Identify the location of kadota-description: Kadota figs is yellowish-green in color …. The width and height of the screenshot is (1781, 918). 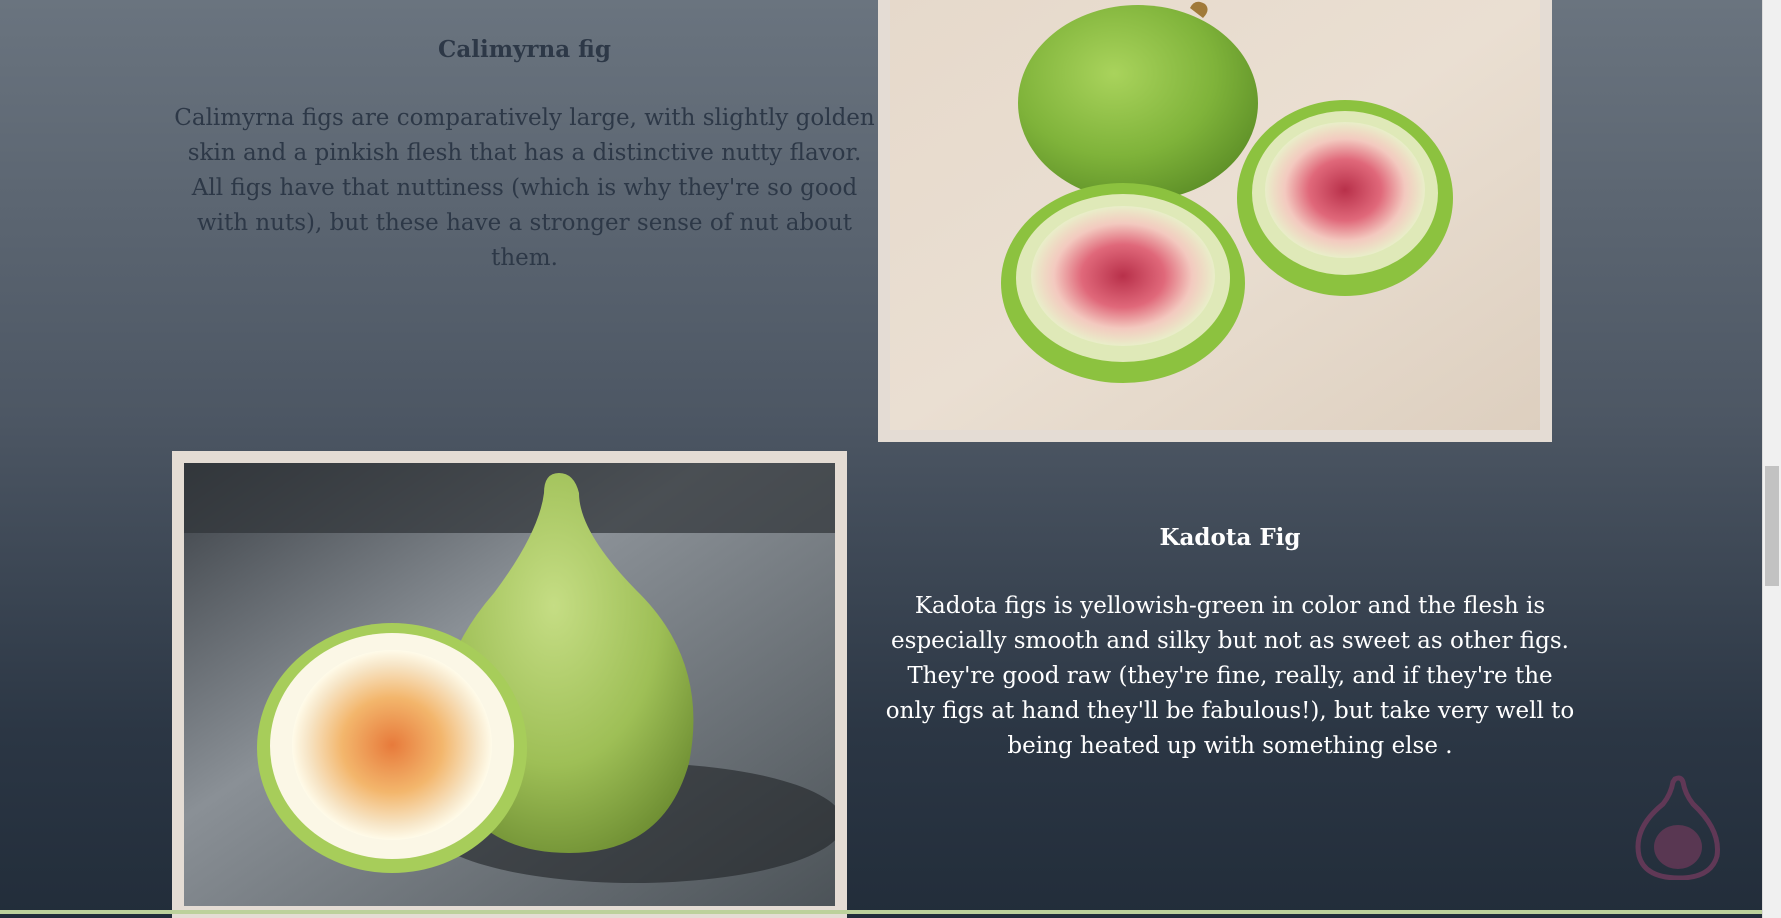
(1230, 676).